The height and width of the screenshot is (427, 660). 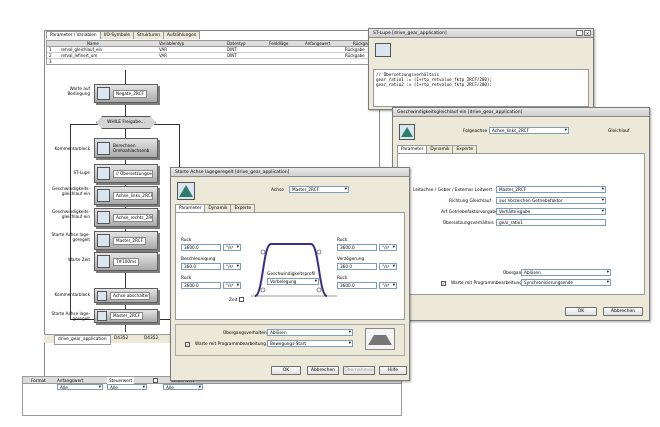 I want to click on tab-parameter-variablen: Parameter / Variablen, so click(x=73, y=35).